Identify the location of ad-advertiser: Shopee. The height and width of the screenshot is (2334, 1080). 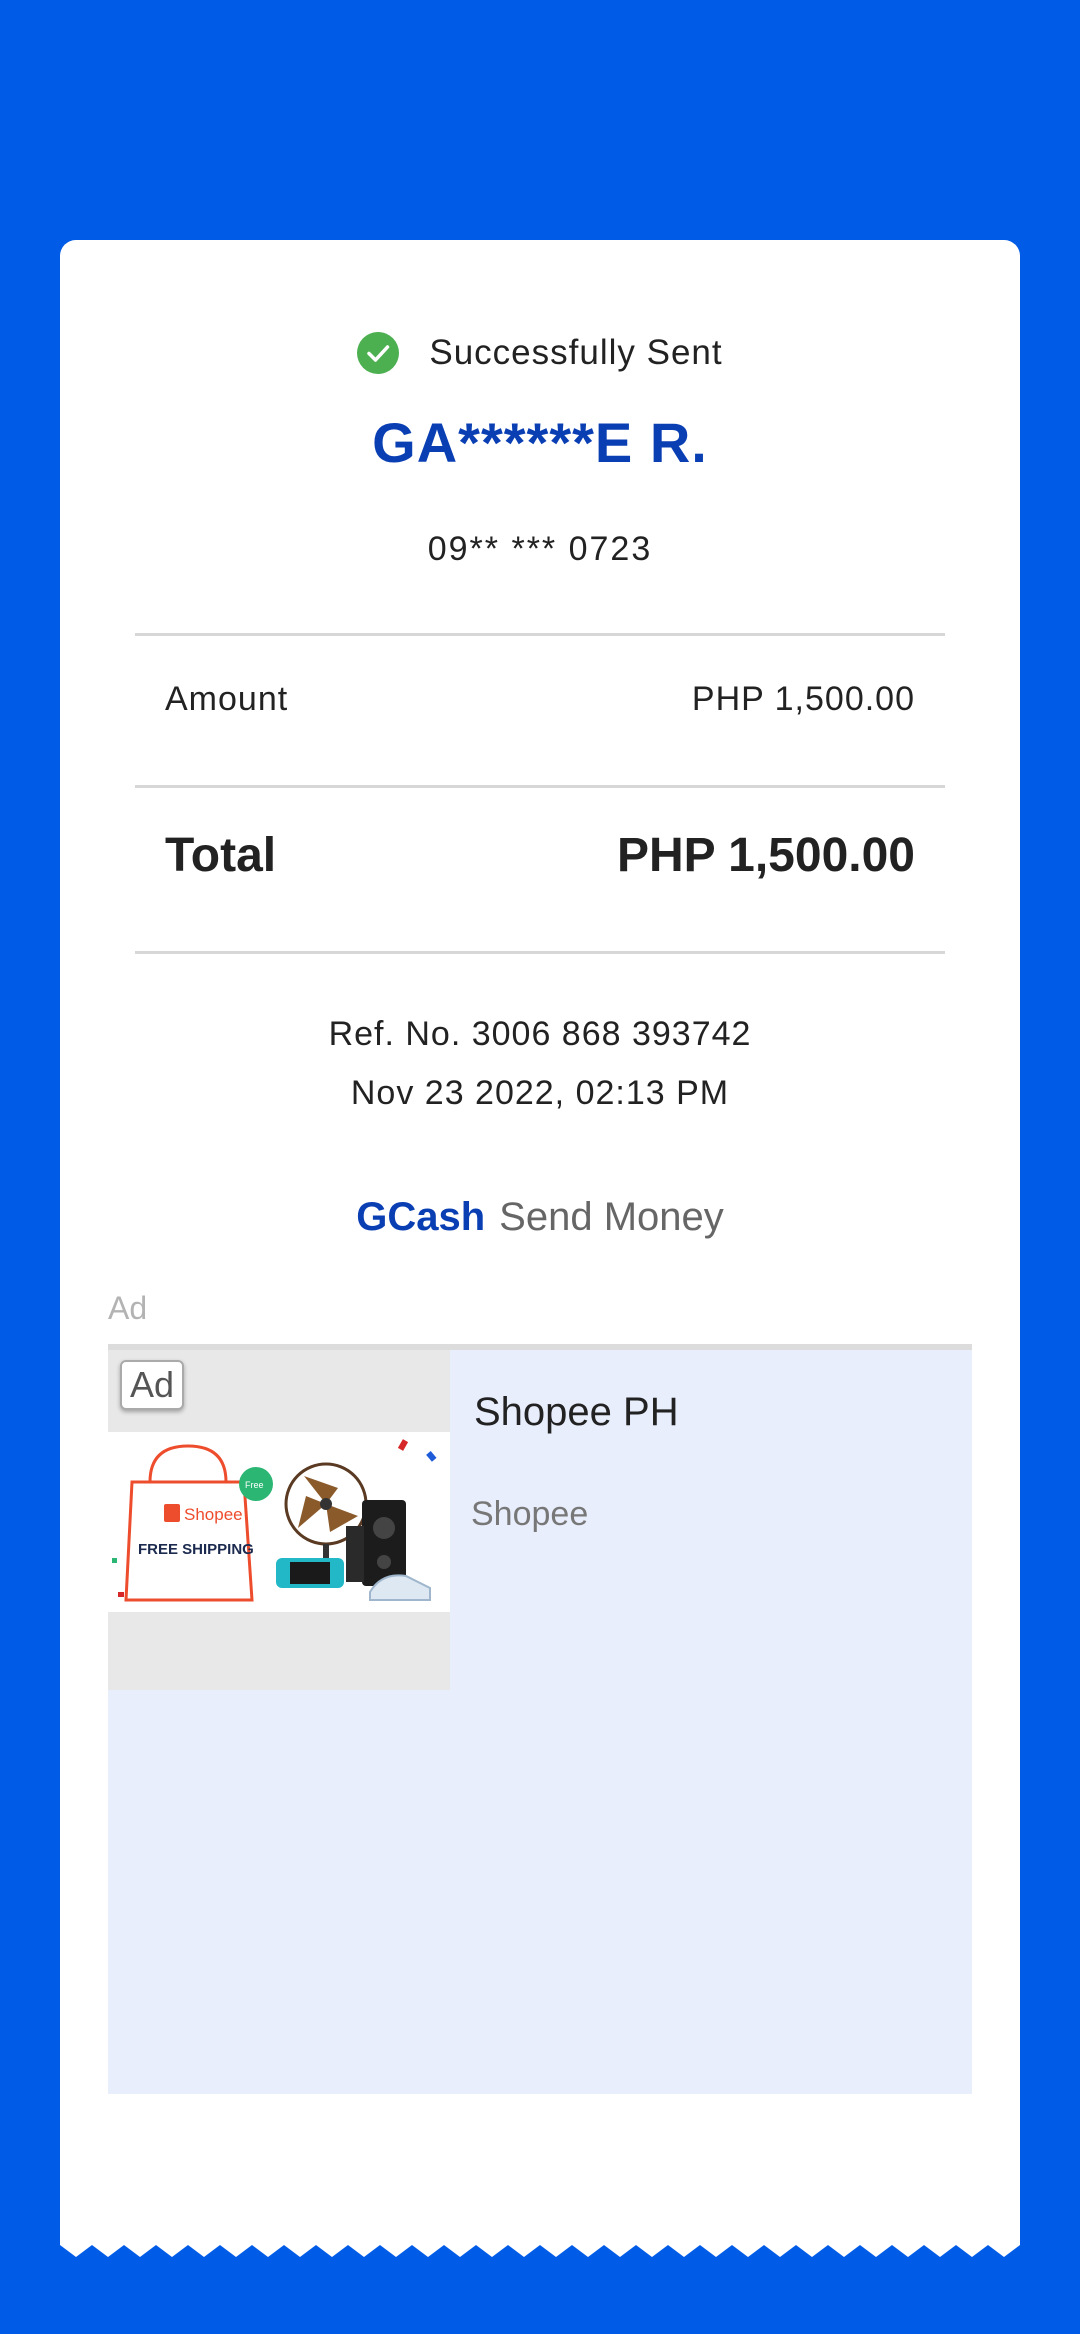
(530, 1514).